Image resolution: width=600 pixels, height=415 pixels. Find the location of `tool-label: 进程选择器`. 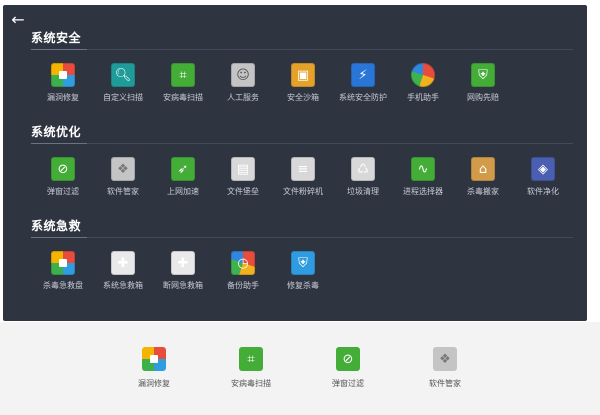

tool-label: 进程选择器 is located at coordinates (423, 191).